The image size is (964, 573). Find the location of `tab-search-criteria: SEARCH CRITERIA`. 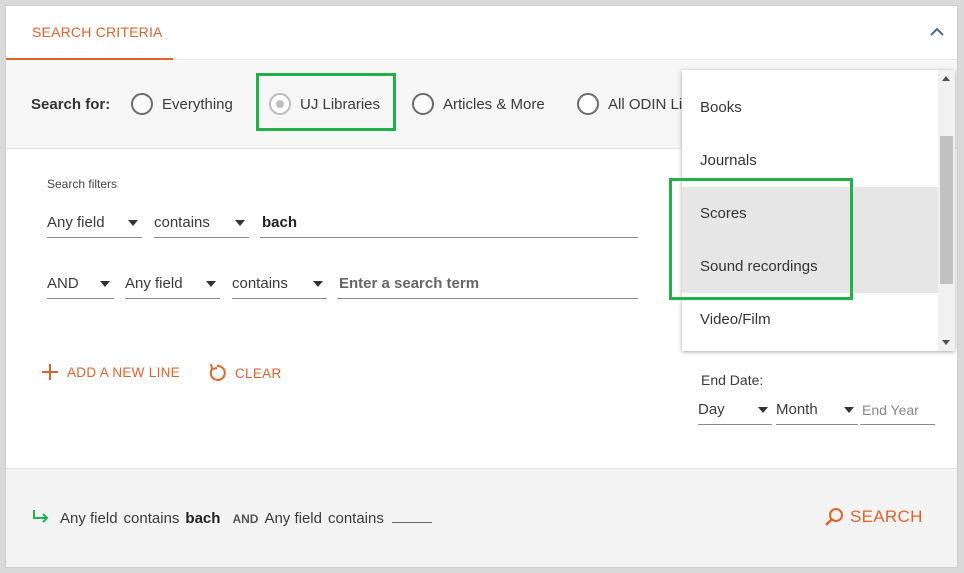

tab-search-criteria: SEARCH CRITERIA is located at coordinates (89, 33).